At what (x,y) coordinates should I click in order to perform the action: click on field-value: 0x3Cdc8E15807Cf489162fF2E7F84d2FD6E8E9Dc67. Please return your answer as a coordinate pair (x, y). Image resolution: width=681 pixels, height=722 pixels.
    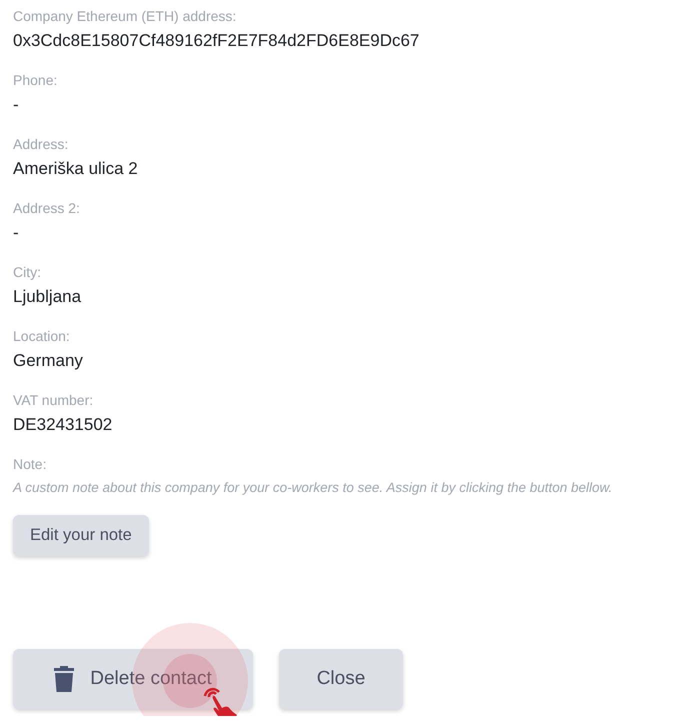
    Looking at the image, I should click on (216, 41).